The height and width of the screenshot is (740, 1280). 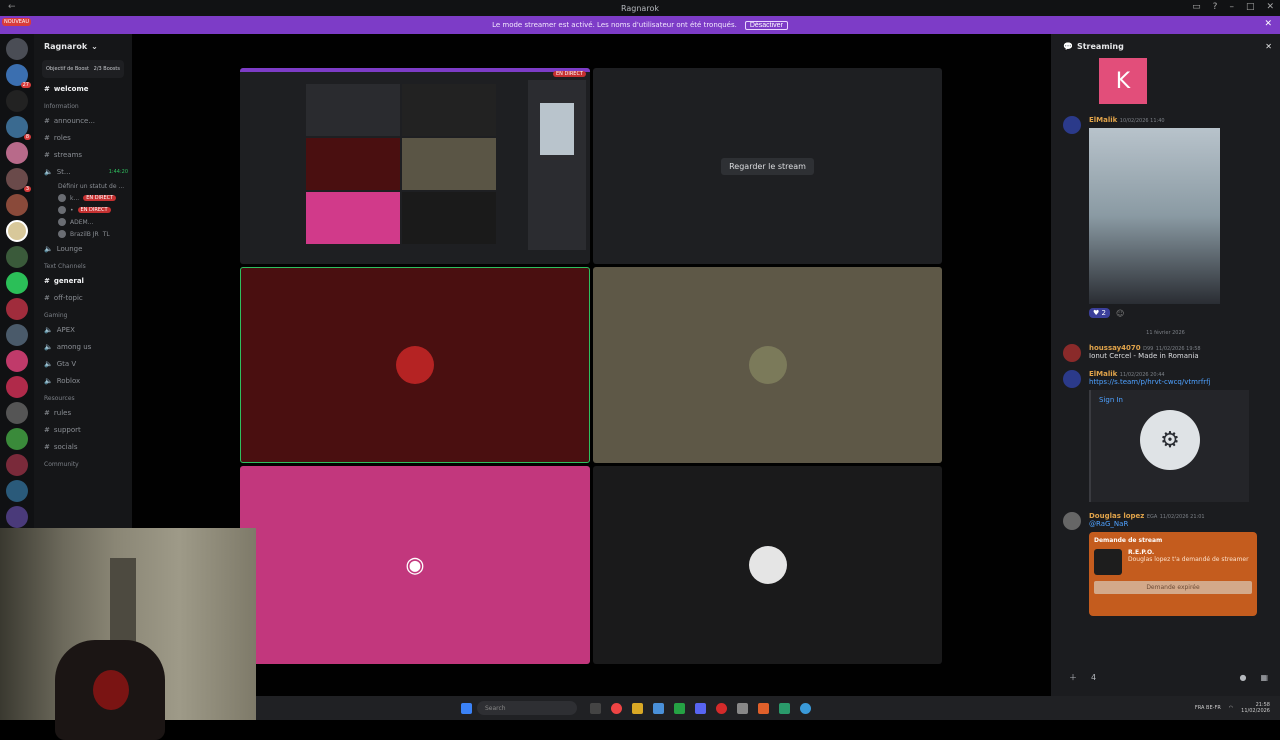 What do you see at coordinates (1242, 677) in the screenshot?
I see `emoji-icon: ●` at bounding box center [1242, 677].